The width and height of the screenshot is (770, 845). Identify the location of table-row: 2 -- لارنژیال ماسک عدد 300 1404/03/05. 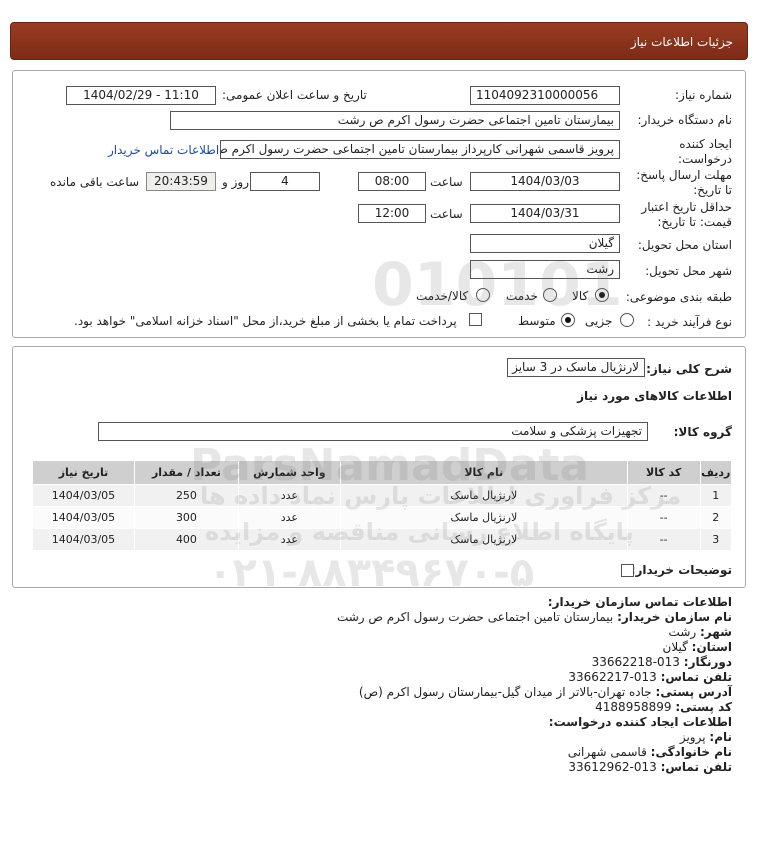
(382, 517).